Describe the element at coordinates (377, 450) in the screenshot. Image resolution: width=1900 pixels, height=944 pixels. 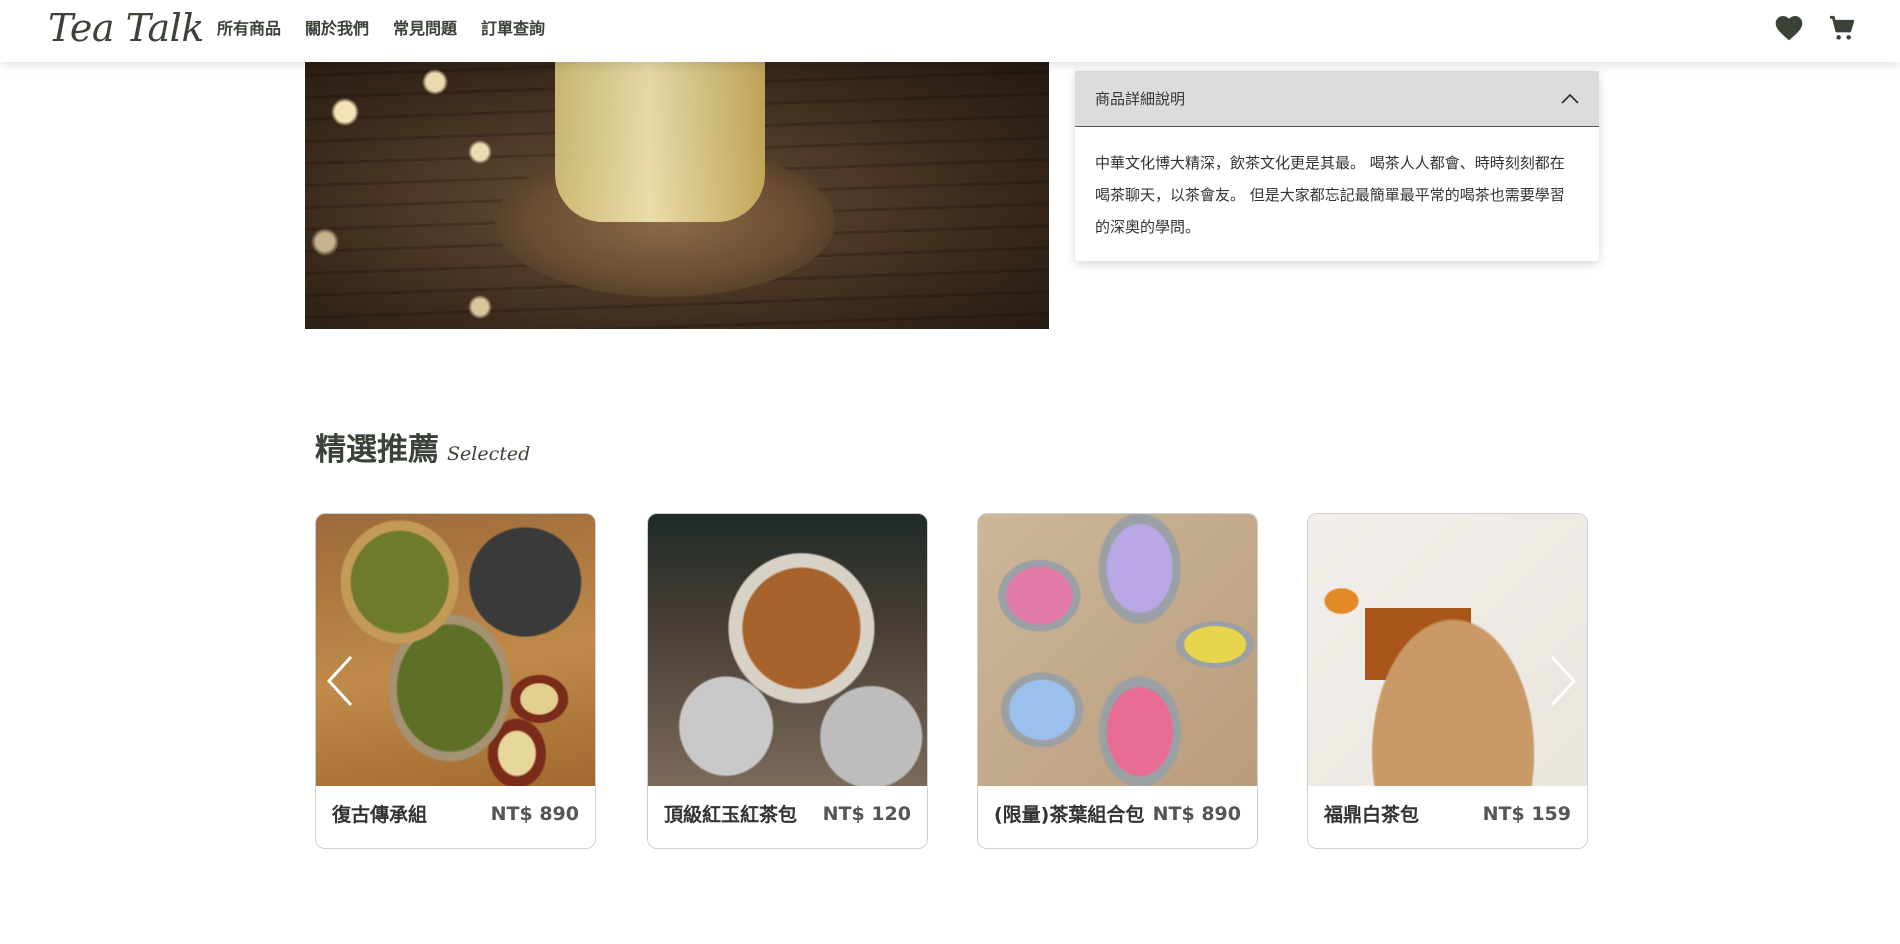
I see `section-title-zh: 精選推薦` at that location.